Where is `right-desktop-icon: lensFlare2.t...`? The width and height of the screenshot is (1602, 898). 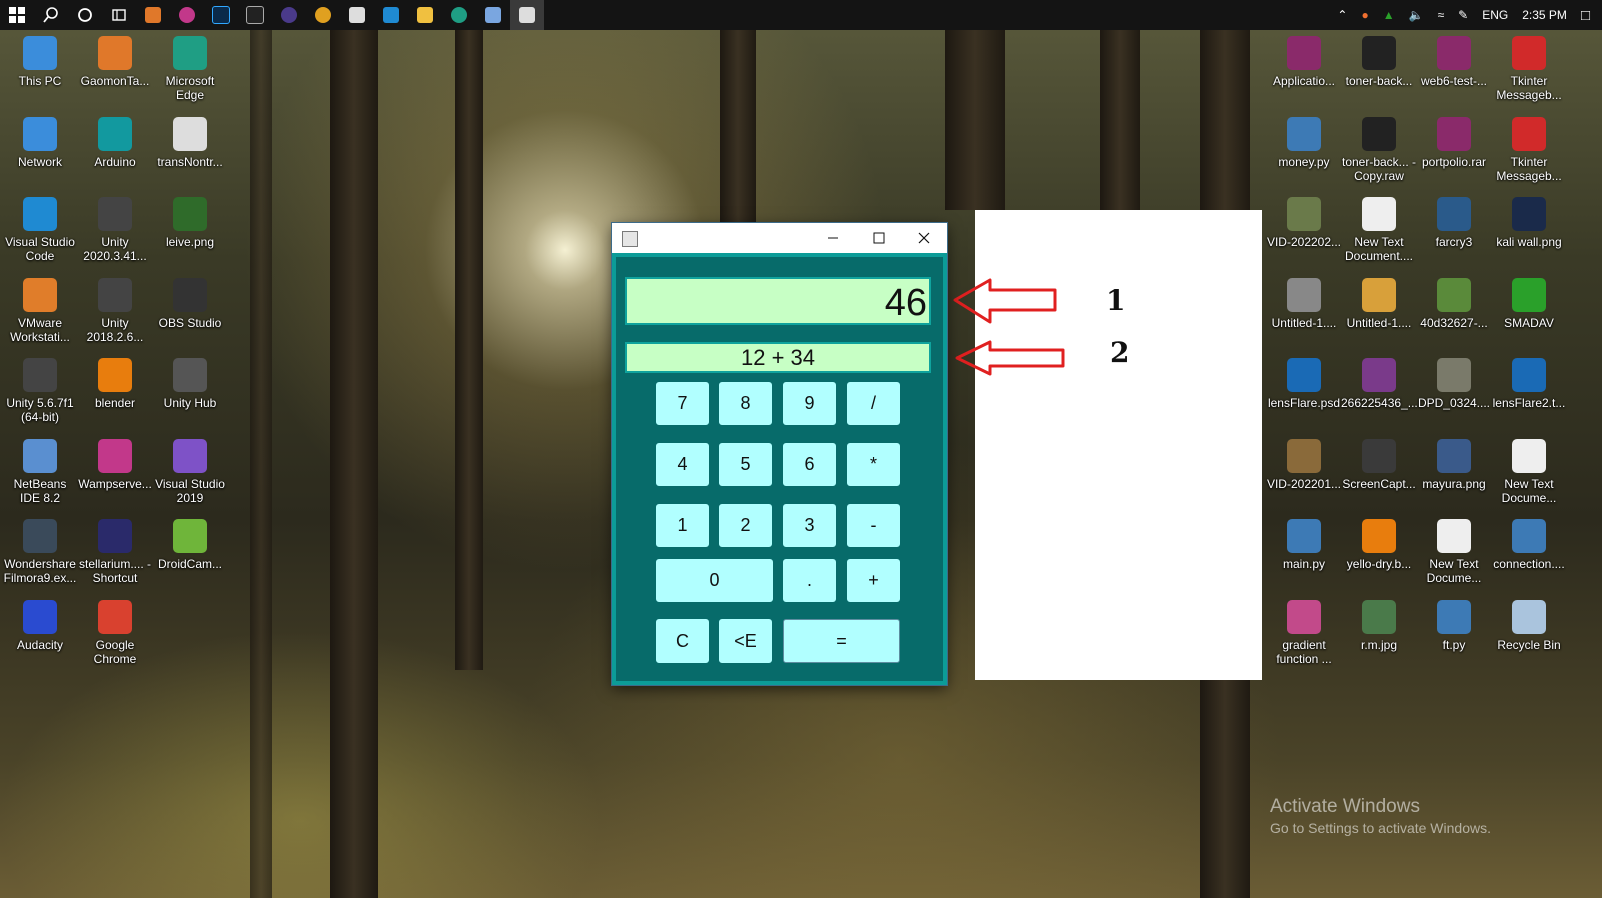 right-desktop-icon: lensFlare2.t... is located at coordinates (1529, 384).